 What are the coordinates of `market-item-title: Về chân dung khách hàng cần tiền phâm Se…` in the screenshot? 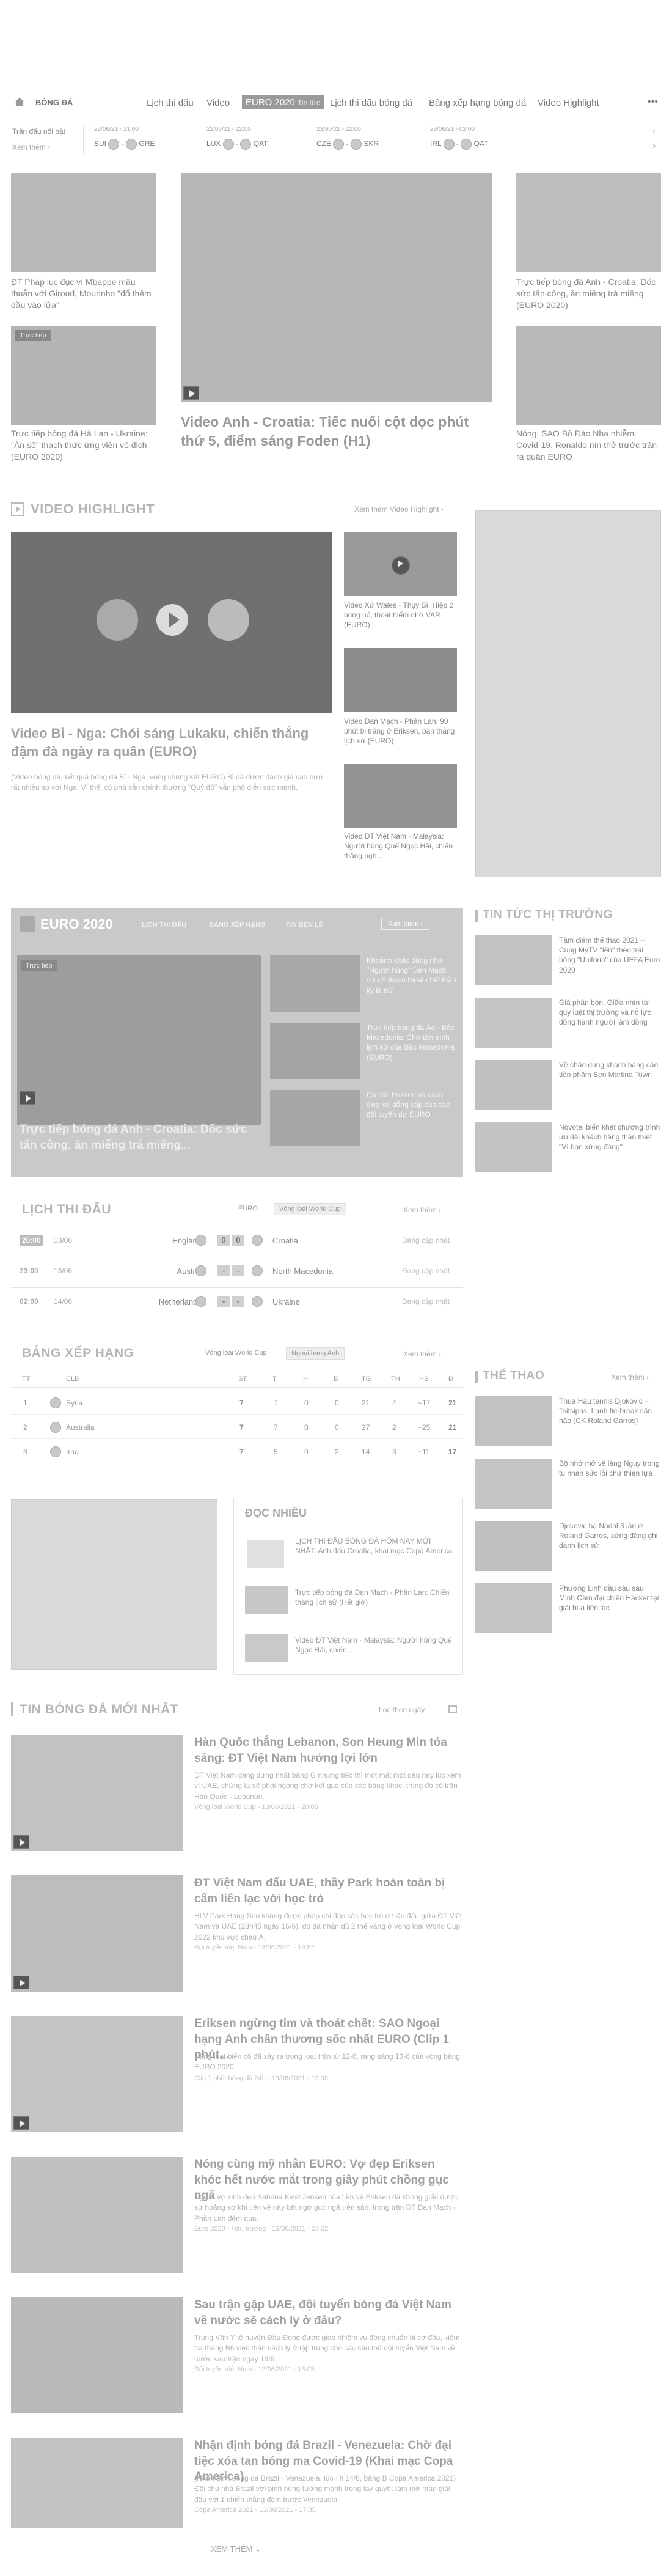 It's located at (610, 1070).